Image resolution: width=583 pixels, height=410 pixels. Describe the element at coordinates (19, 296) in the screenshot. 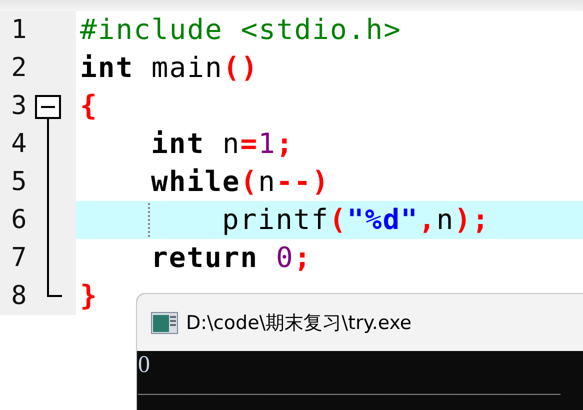

I see `line-number: 8` at that location.